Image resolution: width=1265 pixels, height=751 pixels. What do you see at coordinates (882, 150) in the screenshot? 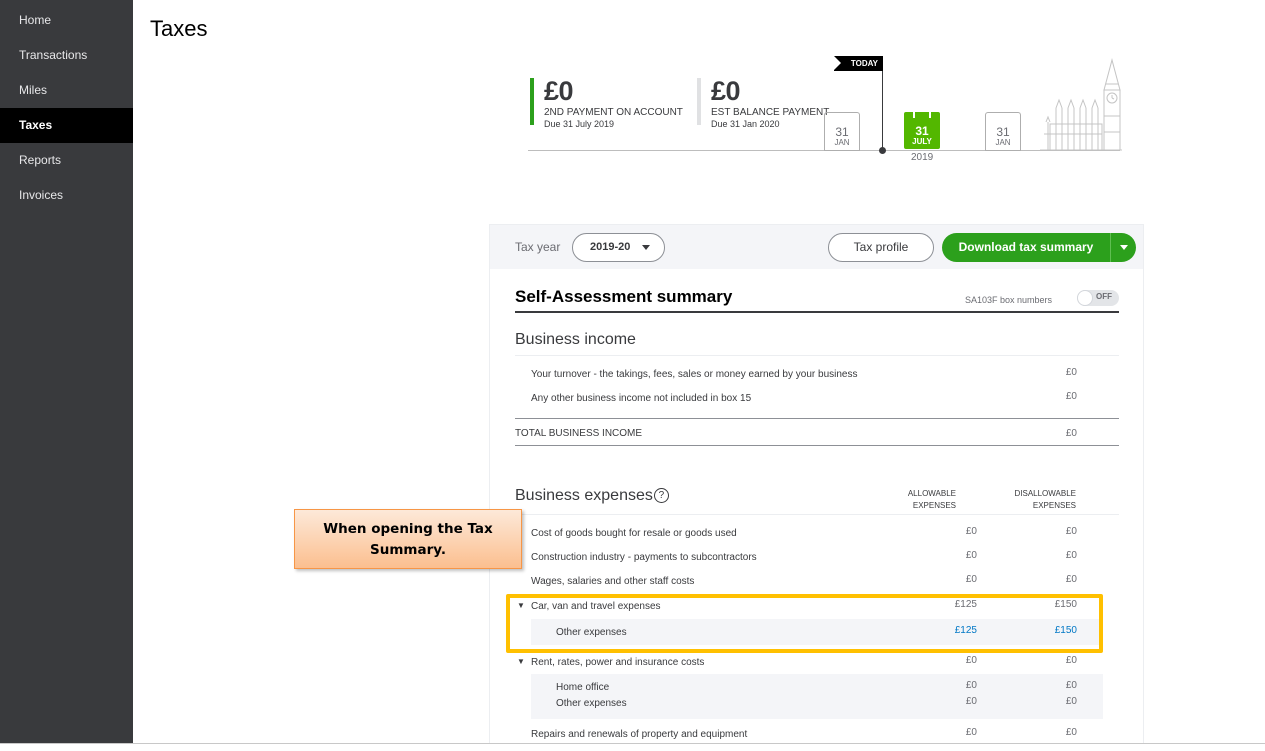
I see `today-marker` at bounding box center [882, 150].